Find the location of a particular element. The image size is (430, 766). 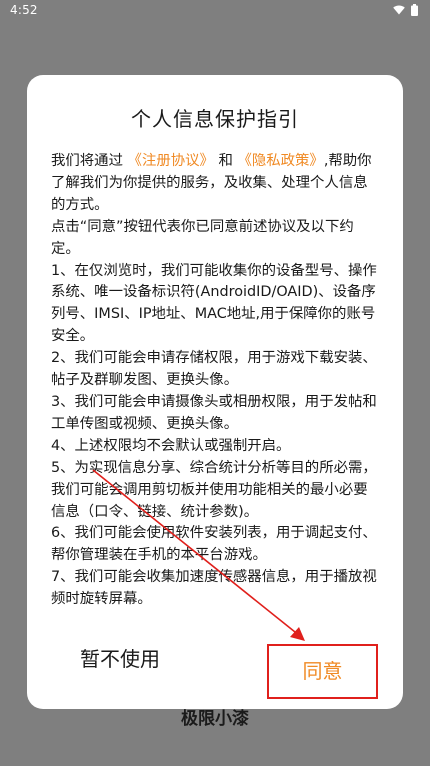

term-item-3: 3、我们可能会申请摄像头或相册权限，用于发帖和工单传图或视频、更换头像。 is located at coordinates (214, 412).